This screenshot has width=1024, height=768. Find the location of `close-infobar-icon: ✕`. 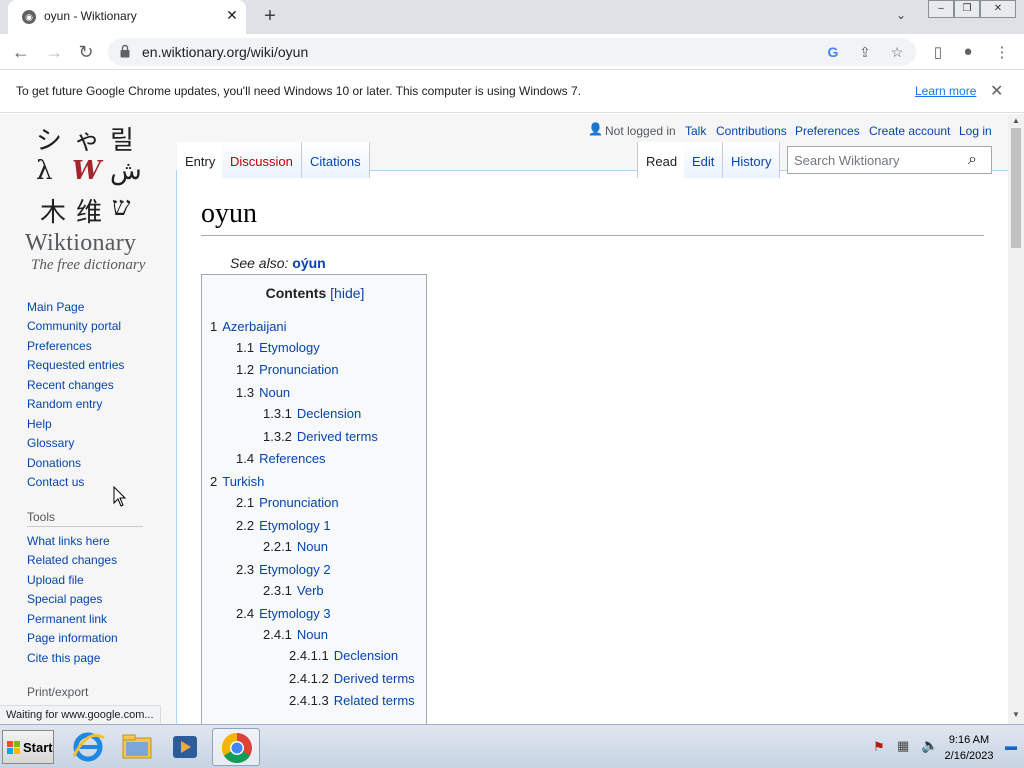

close-infobar-icon: ✕ is located at coordinates (996, 91).